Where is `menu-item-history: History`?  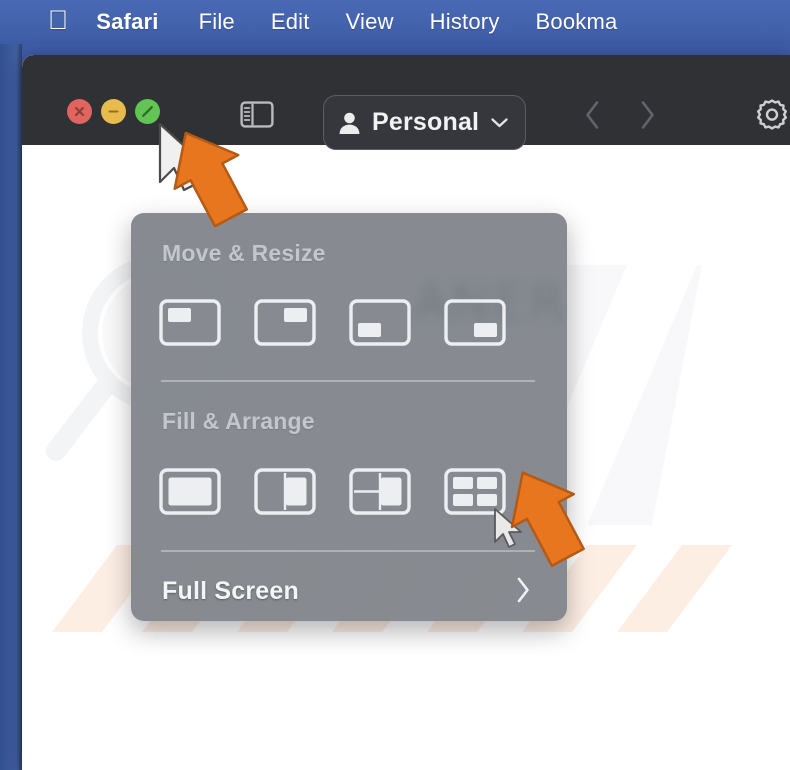
menu-item-history: History is located at coordinates (465, 22).